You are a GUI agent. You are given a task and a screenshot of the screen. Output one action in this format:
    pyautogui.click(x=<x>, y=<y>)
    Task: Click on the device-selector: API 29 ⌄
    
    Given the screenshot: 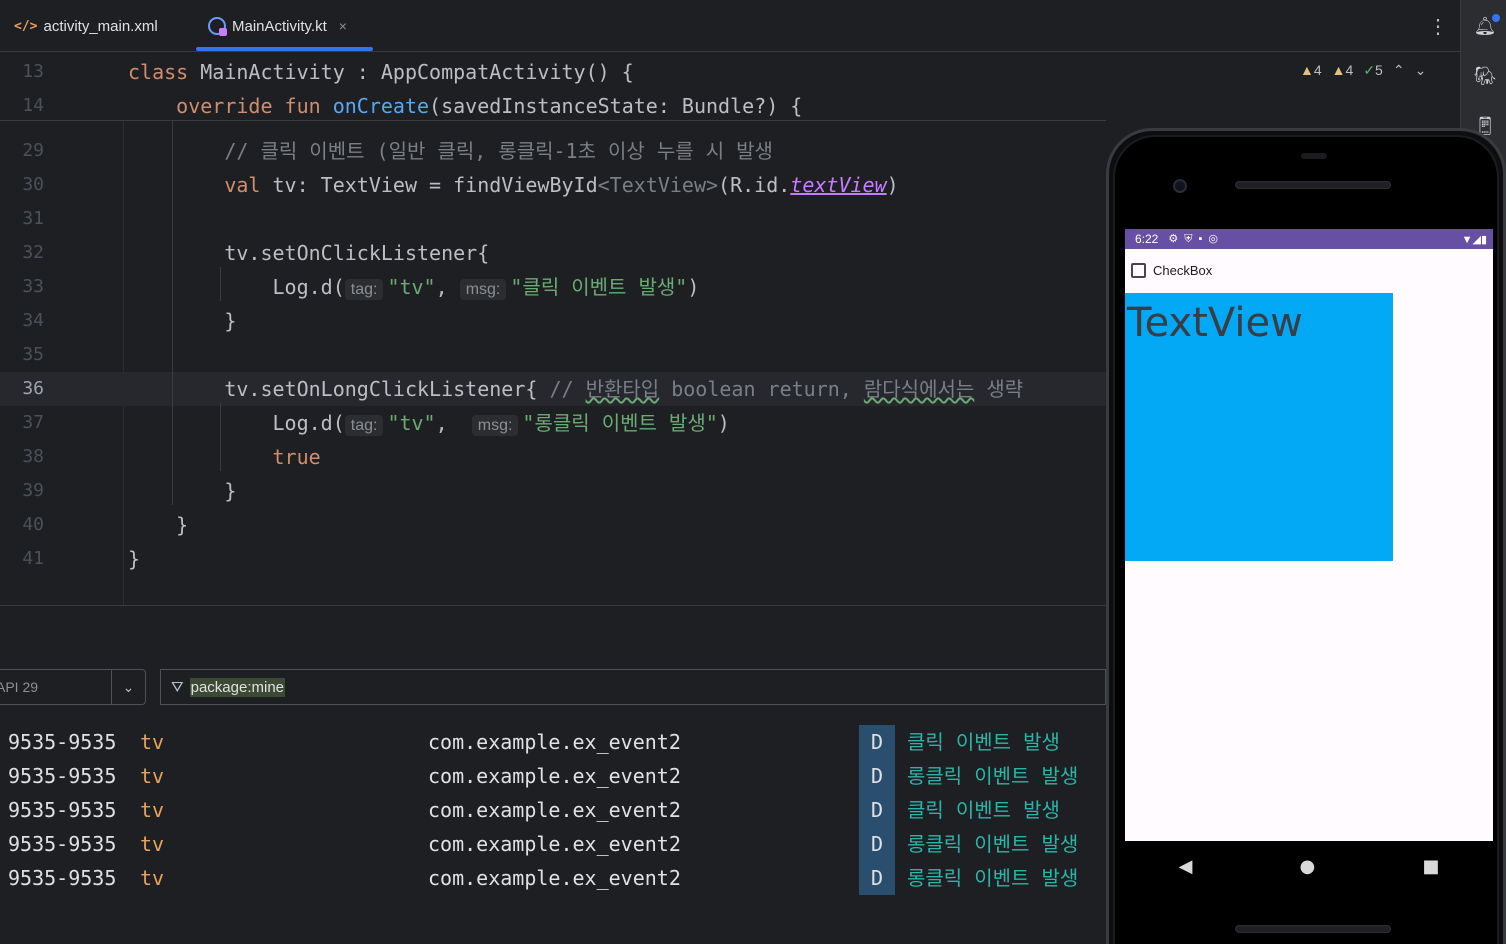 What is the action you would take?
    pyautogui.click(x=73, y=687)
    